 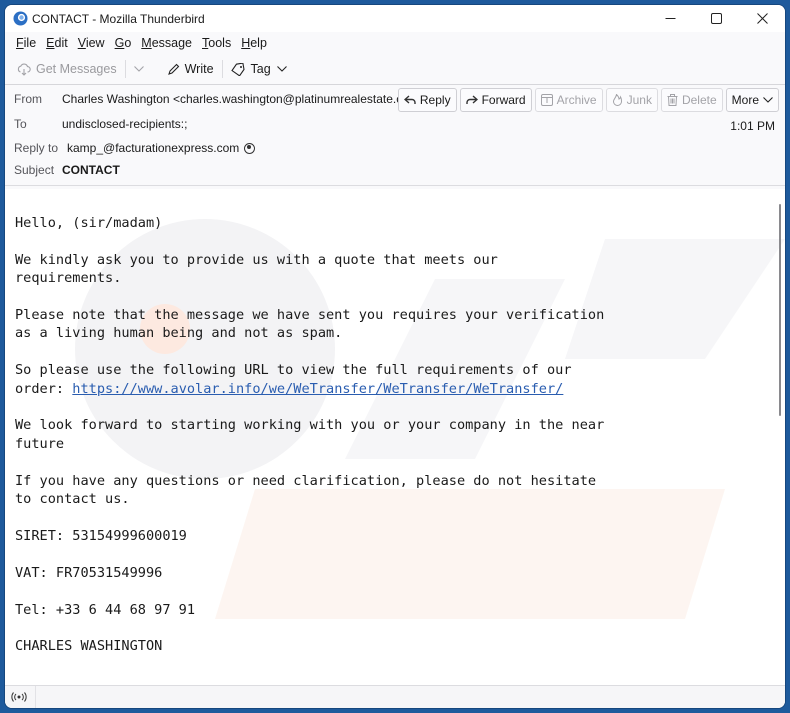 I want to click on add-contact-icon, so click(x=250, y=148).